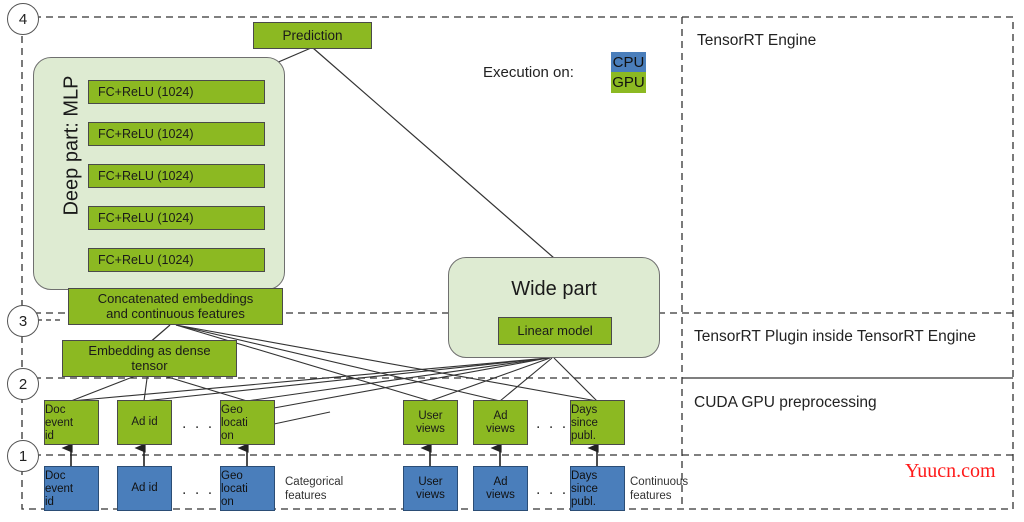 The height and width of the screenshot is (522, 1024). I want to click on cpu-feature-ad-id: Ad id, so click(144, 488).